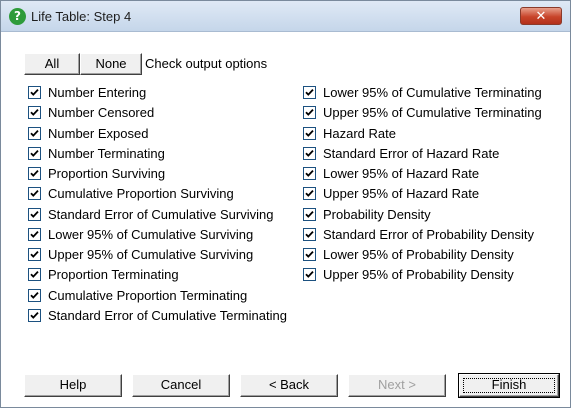 This screenshot has height=408, width=571. I want to click on option-upper-95-of-probability-density: Upper 95% of Probability Density, so click(408, 274).